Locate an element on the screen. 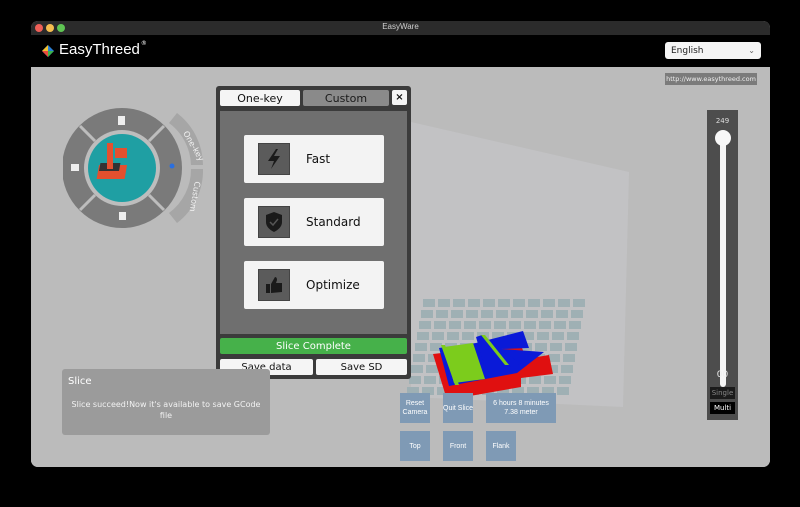 The image size is (800, 507). layer-min-value: 00 is located at coordinates (722, 375).